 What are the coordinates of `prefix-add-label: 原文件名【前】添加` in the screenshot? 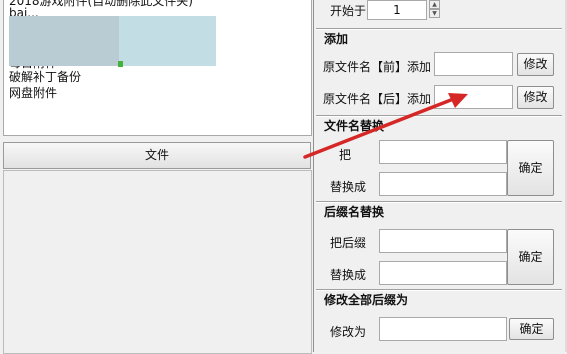 It's located at (377, 67).